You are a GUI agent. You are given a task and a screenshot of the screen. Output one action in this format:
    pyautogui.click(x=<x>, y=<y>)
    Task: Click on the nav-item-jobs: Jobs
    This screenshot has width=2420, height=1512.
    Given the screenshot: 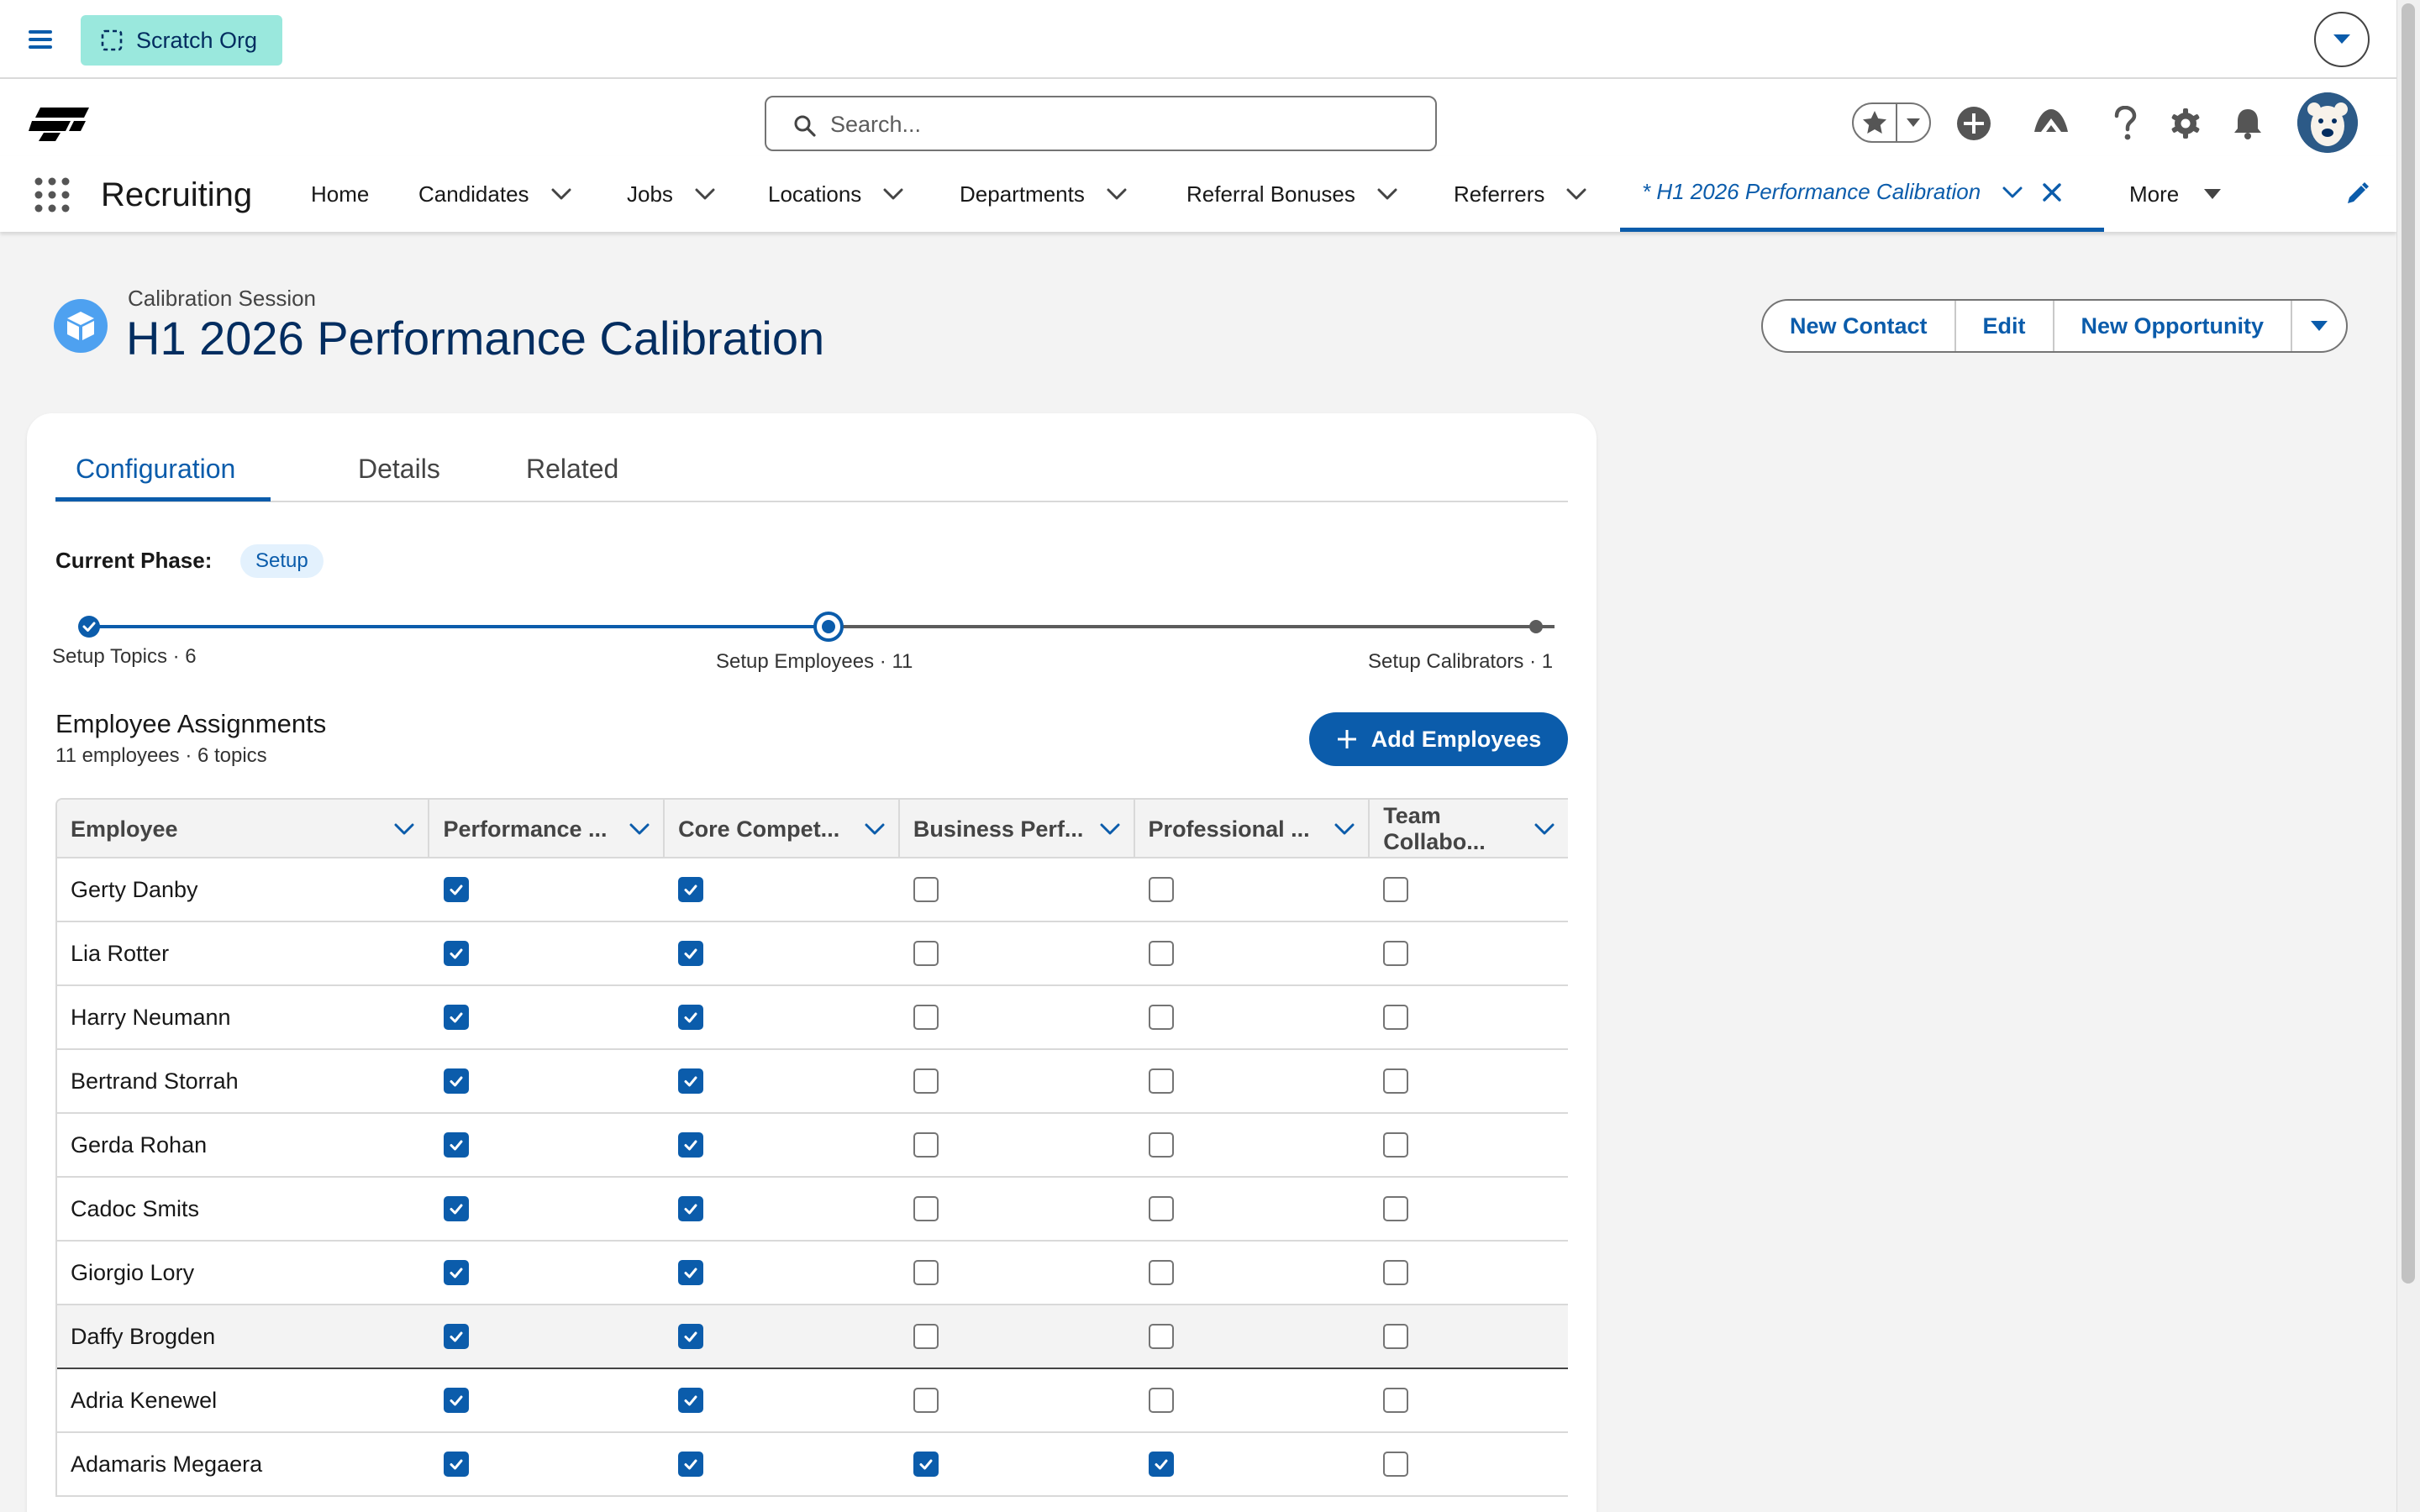 What is the action you would take?
    pyautogui.click(x=671, y=194)
    